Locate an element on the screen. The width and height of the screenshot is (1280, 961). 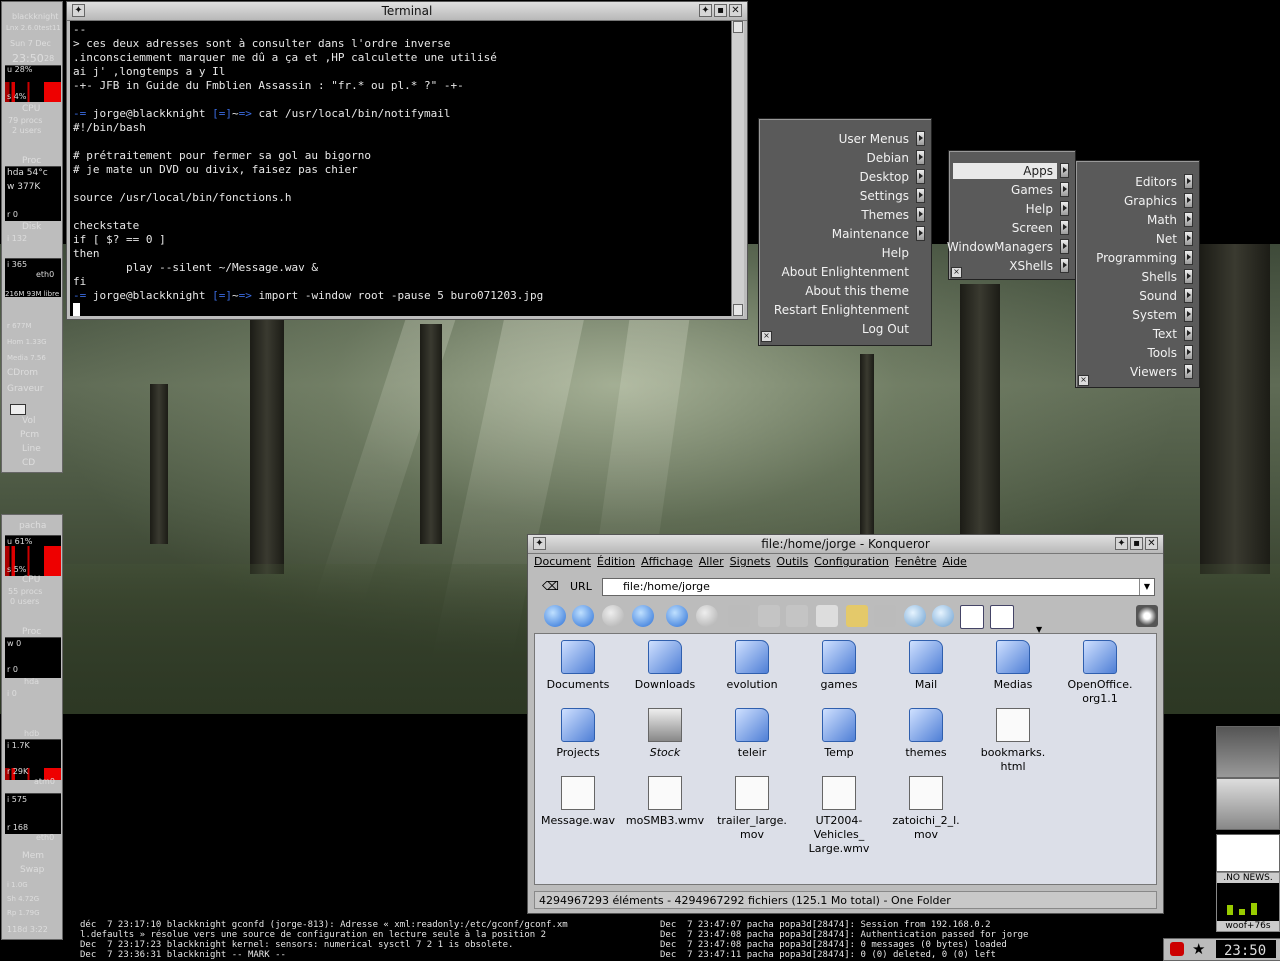
file-item: bookmarks. html is located at coordinates (1013, 741).